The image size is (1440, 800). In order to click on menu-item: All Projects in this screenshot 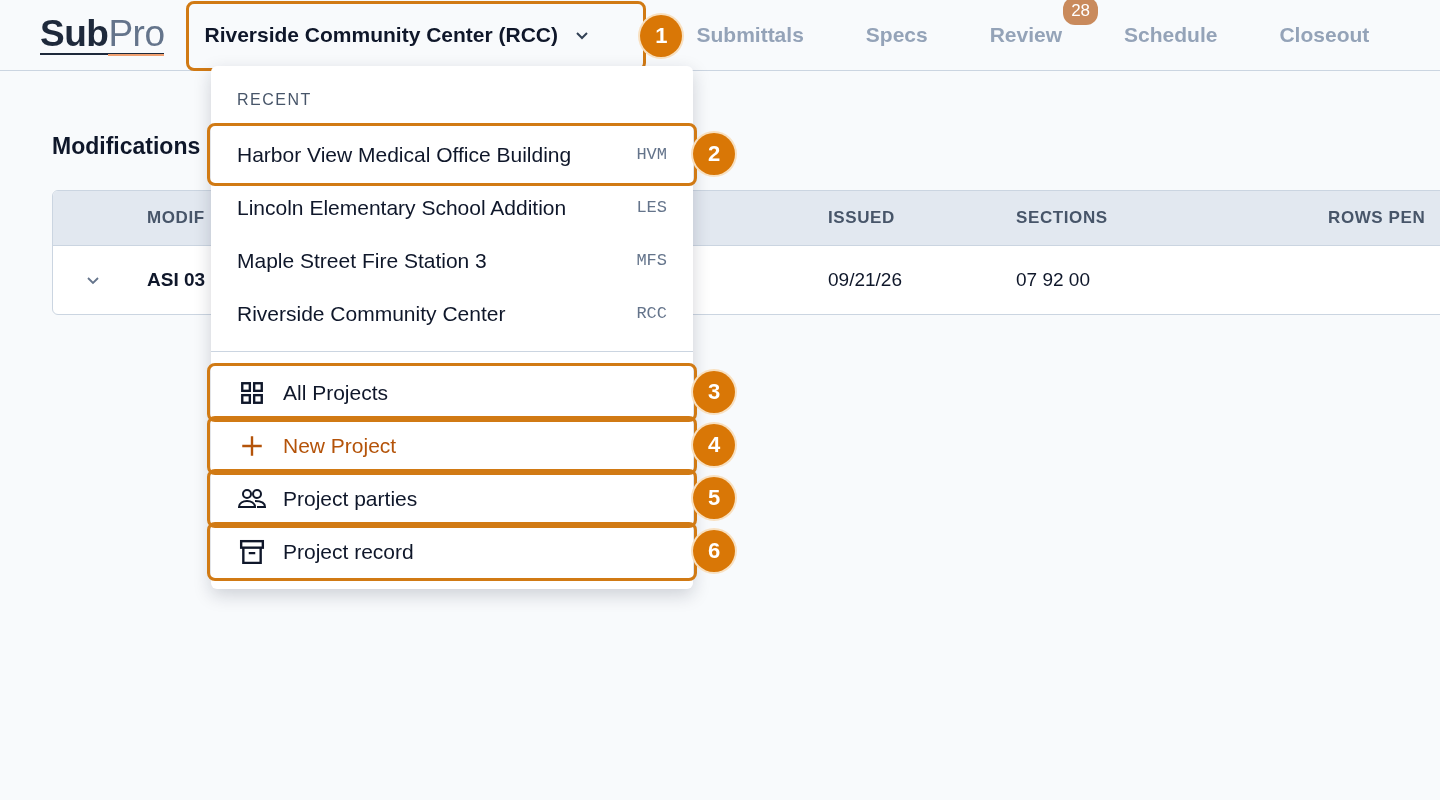, I will do `click(452, 392)`.